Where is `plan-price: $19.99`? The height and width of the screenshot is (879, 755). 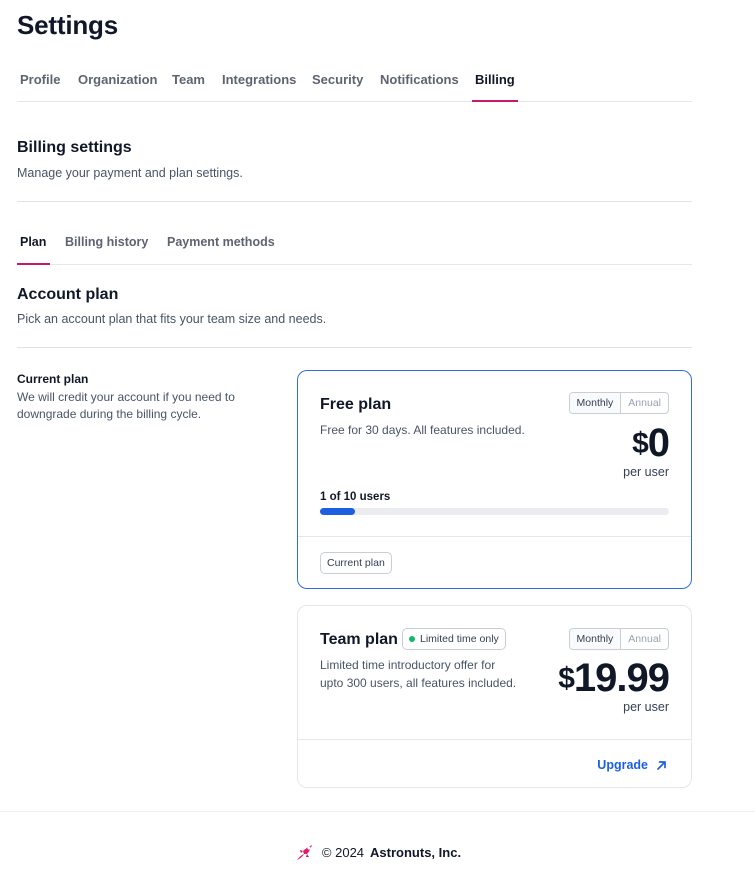 plan-price: $19.99 is located at coordinates (614, 678).